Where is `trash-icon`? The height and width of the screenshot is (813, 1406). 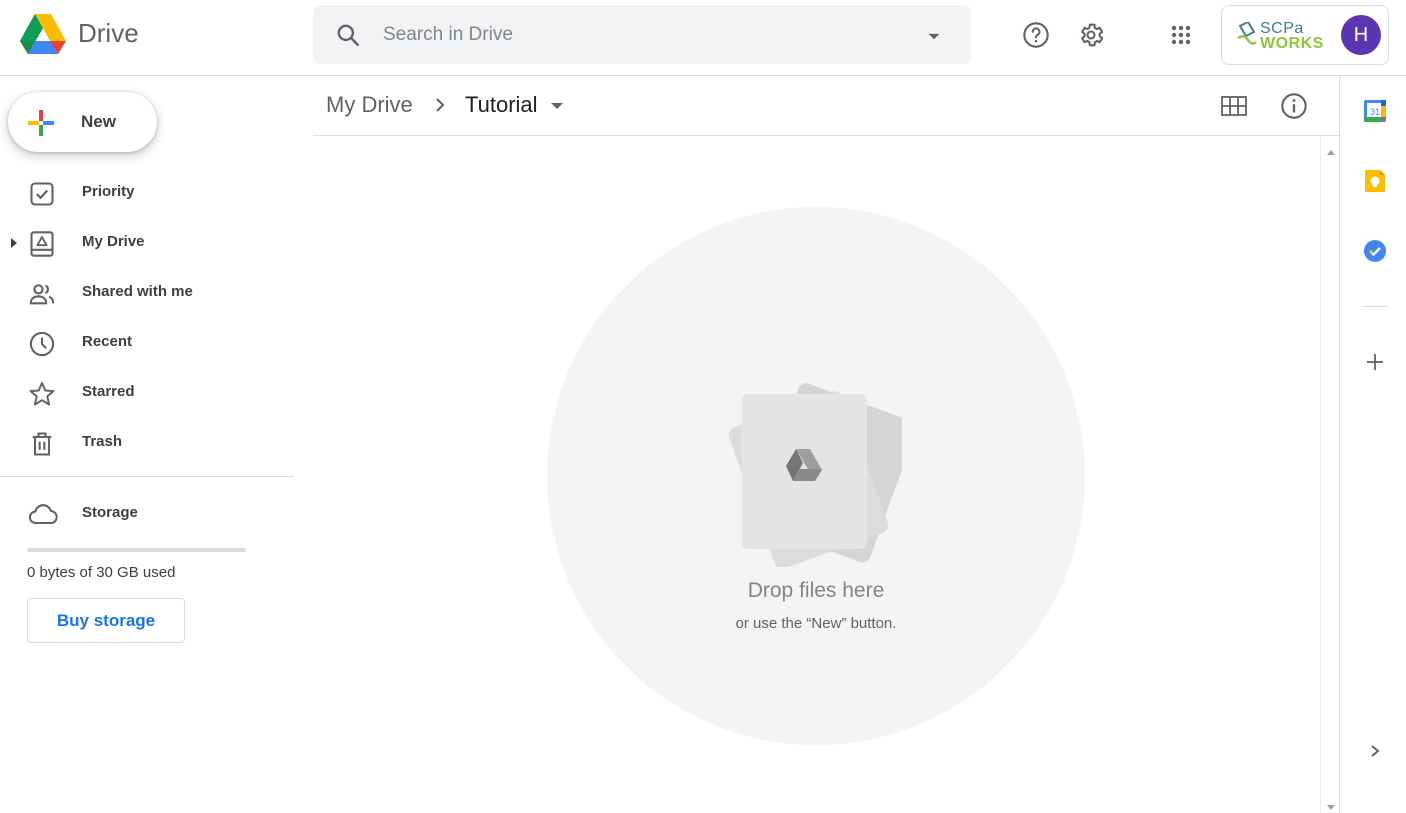
trash-icon is located at coordinates (42, 444).